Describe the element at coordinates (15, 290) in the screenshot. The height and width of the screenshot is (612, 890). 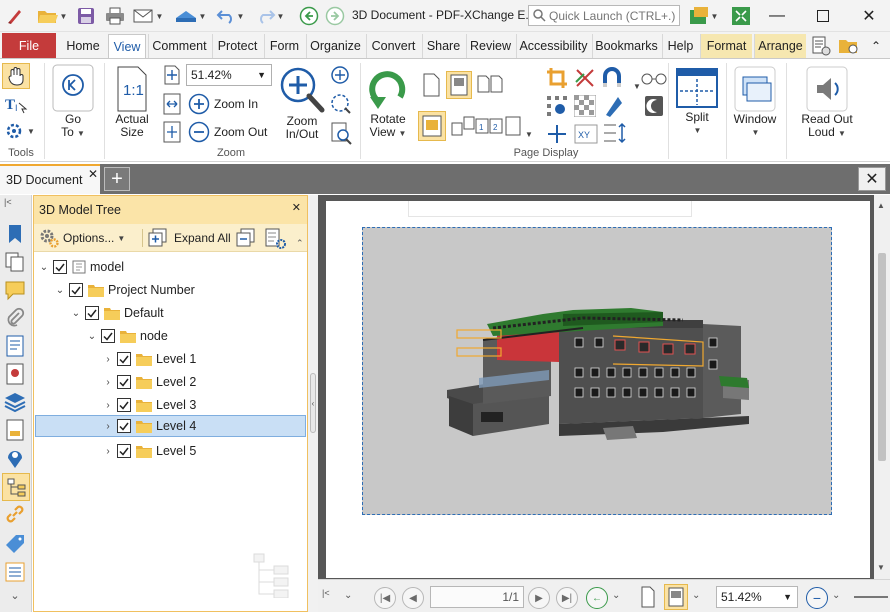
I see `comments-icon` at that location.